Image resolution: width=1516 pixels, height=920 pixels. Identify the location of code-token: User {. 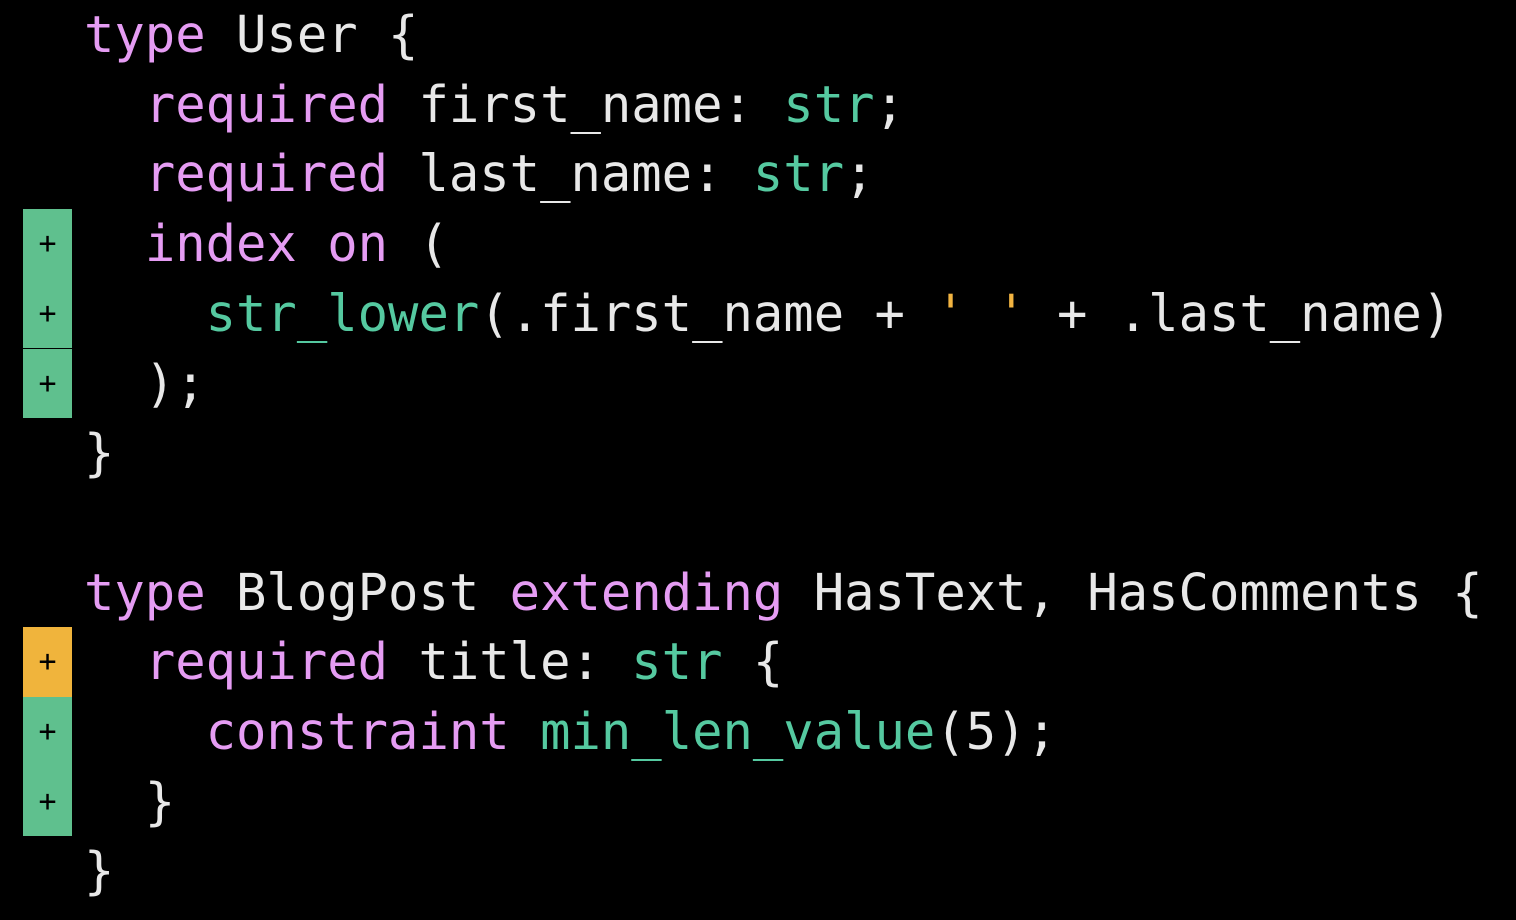
(312, 34).